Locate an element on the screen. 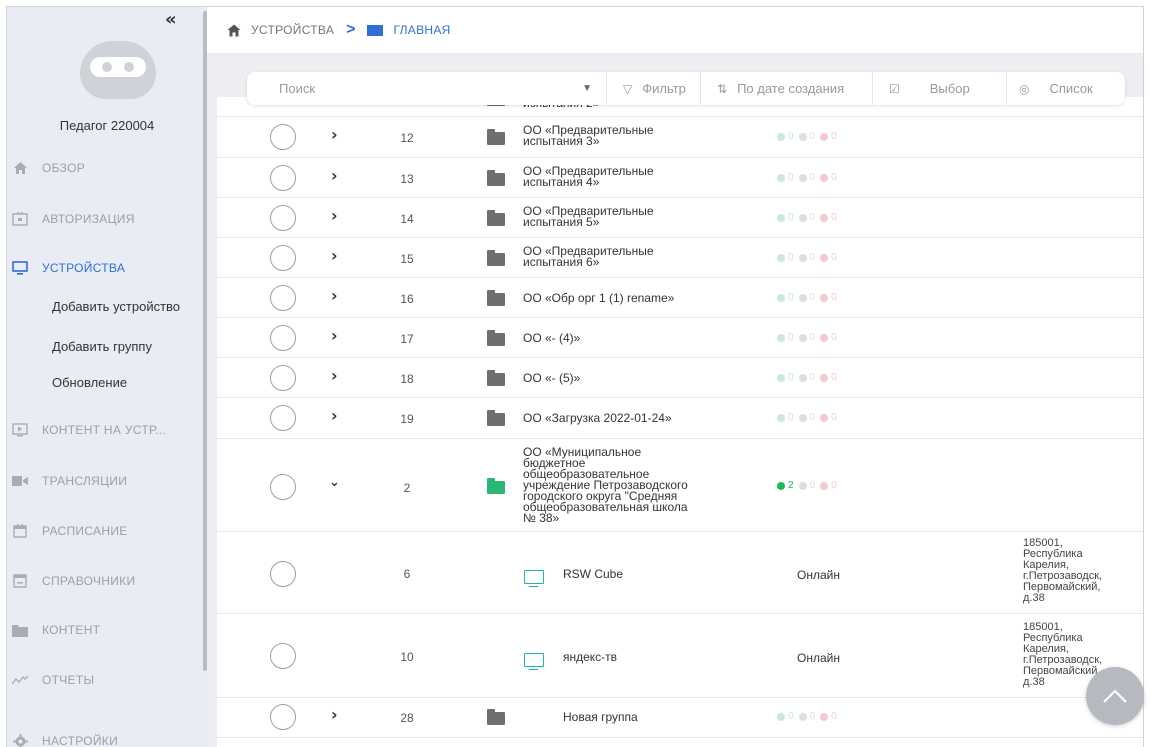  row-id: 13 is located at coordinates (407, 179).